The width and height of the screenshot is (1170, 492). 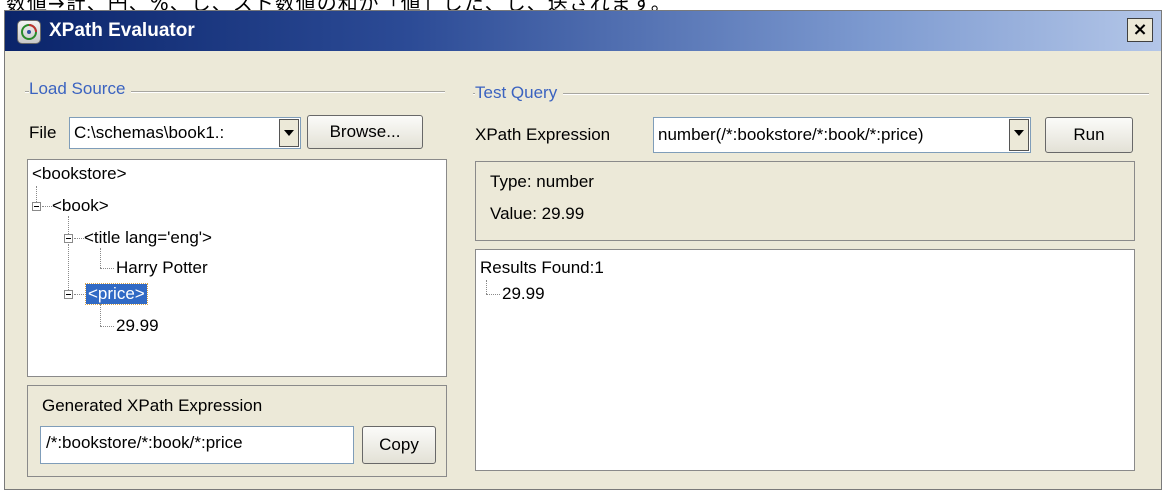 What do you see at coordinates (80, 206) in the screenshot?
I see `tree-node-book: <book>` at bounding box center [80, 206].